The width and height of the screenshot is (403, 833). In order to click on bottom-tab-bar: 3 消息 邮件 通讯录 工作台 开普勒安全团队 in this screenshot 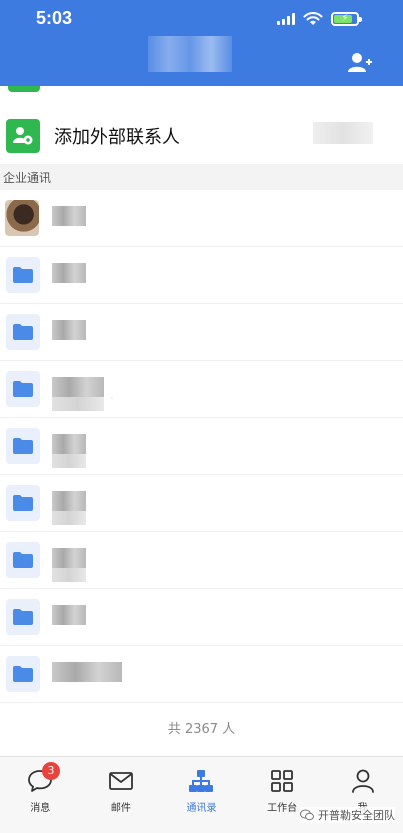, I will do `click(201, 794)`.